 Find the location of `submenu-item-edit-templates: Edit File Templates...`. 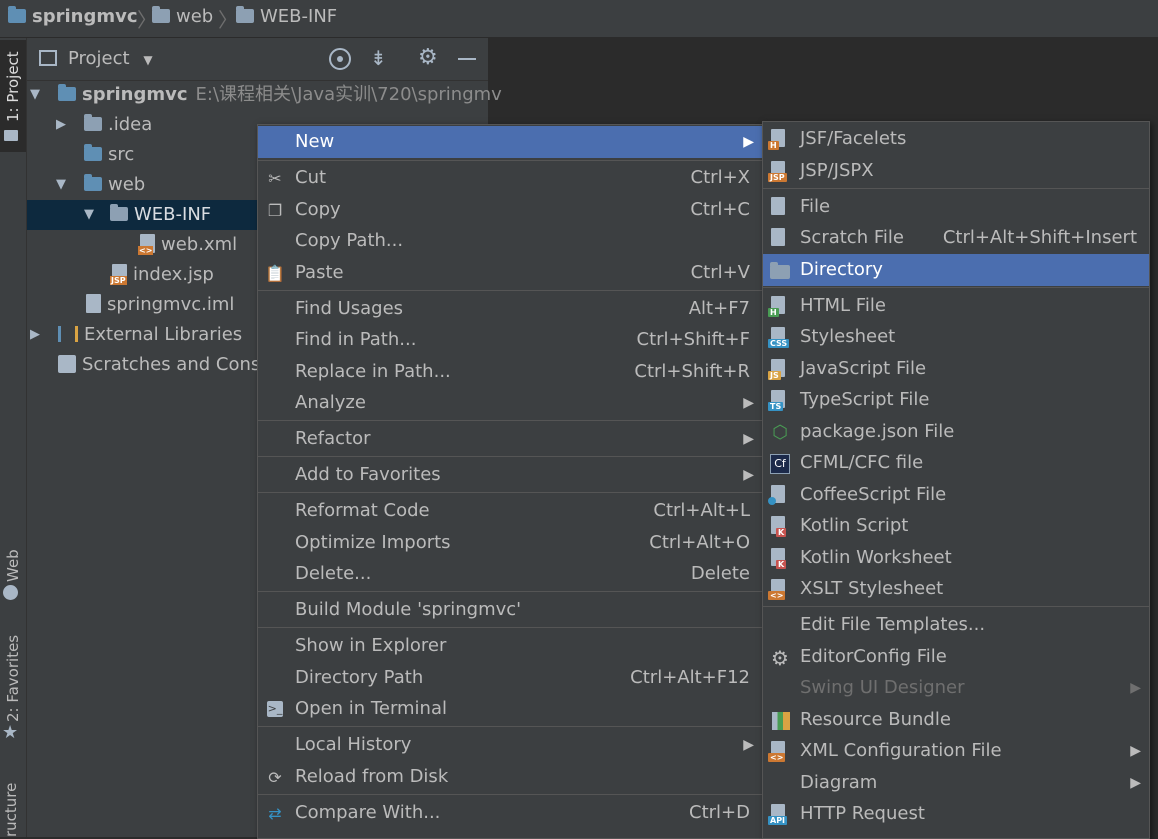

submenu-item-edit-templates: Edit File Templates... is located at coordinates (956, 625).